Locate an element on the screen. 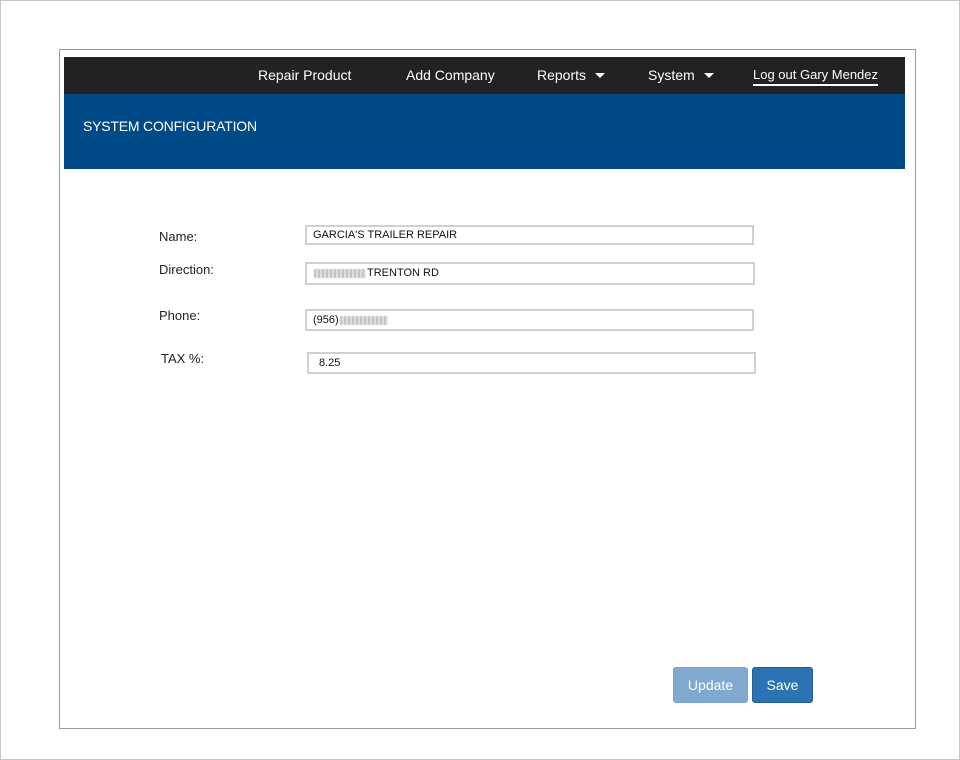 This screenshot has height=760, width=960. nav-system-label: System is located at coordinates (671, 75).